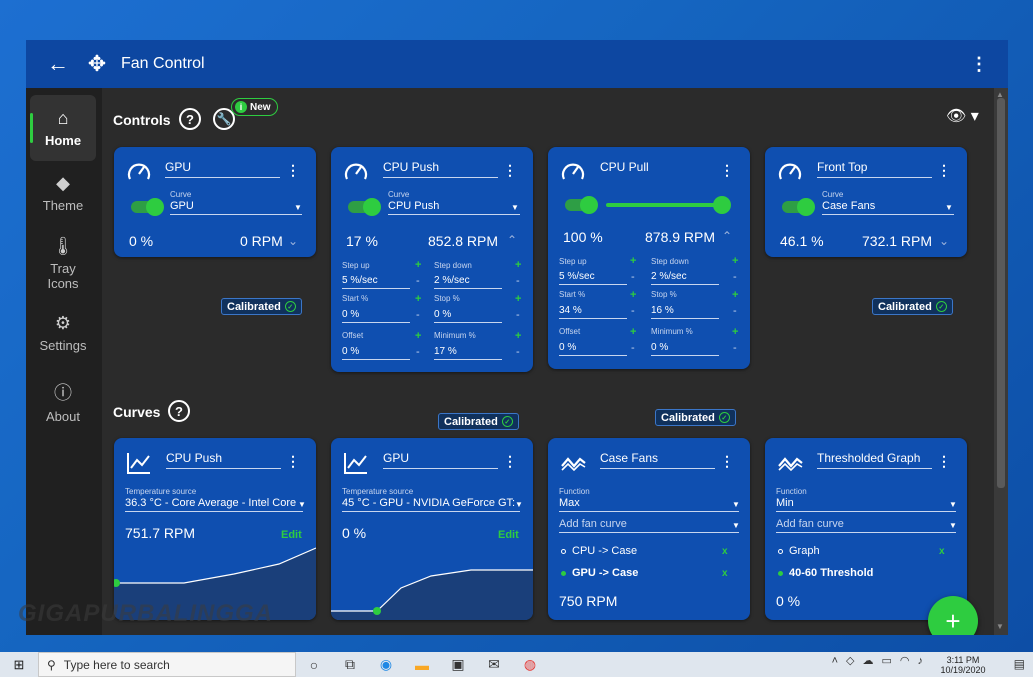 The width and height of the screenshot is (1033, 677). Describe the element at coordinates (850, 660) in the screenshot. I see `dropbox-icon: ◇` at that location.